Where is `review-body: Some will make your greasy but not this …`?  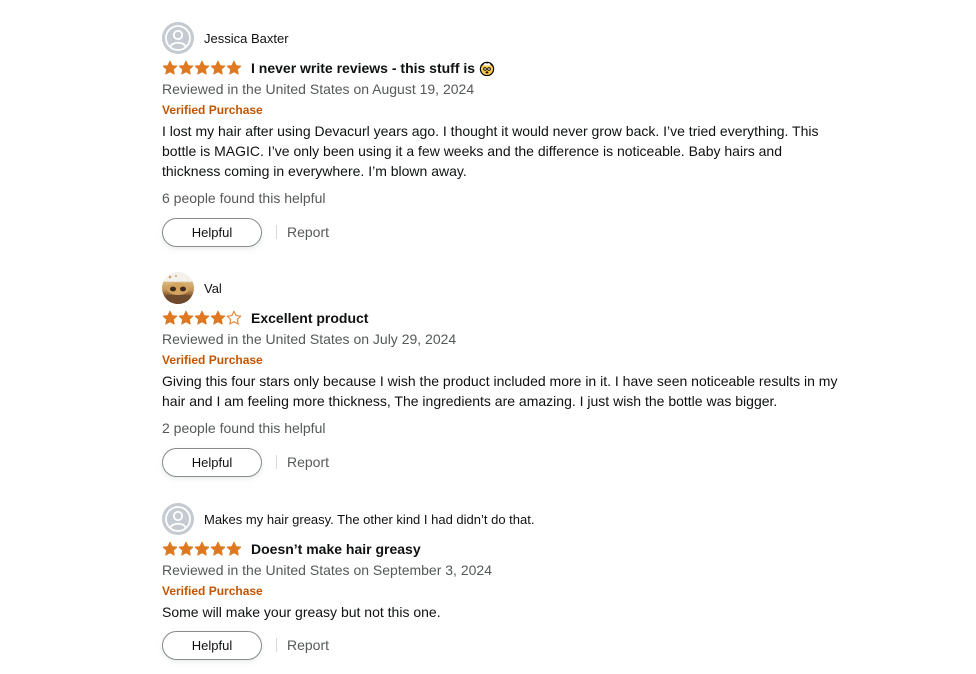
review-body: Some will make your greasy but not this … is located at coordinates (301, 612).